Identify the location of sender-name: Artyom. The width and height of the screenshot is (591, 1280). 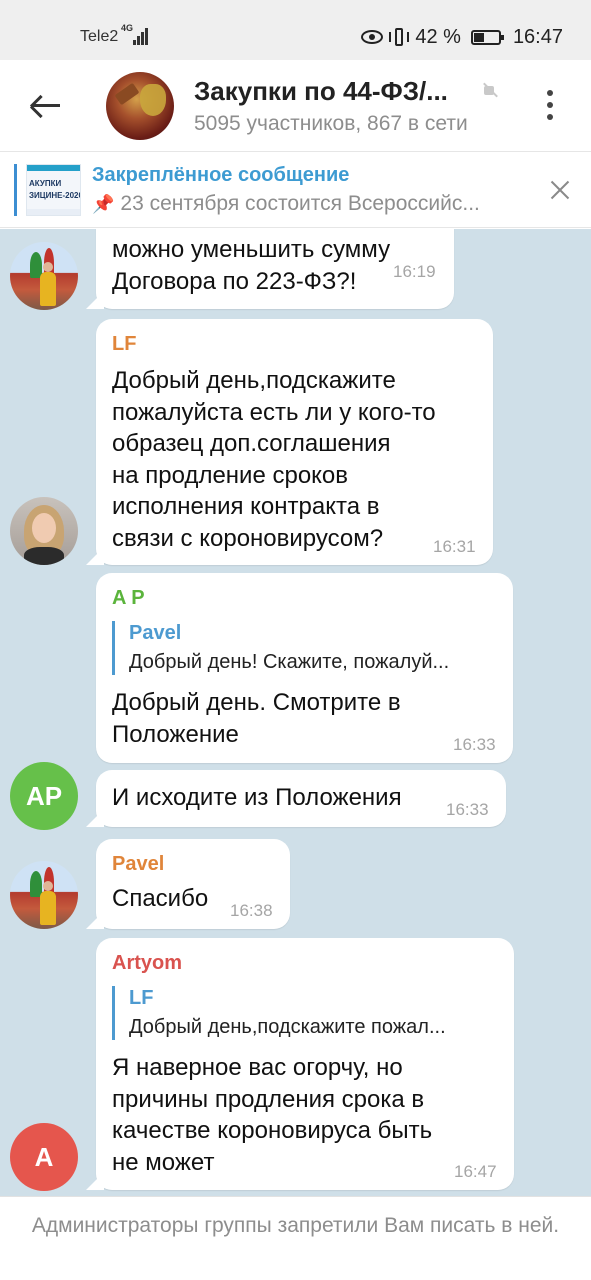
(147, 963).